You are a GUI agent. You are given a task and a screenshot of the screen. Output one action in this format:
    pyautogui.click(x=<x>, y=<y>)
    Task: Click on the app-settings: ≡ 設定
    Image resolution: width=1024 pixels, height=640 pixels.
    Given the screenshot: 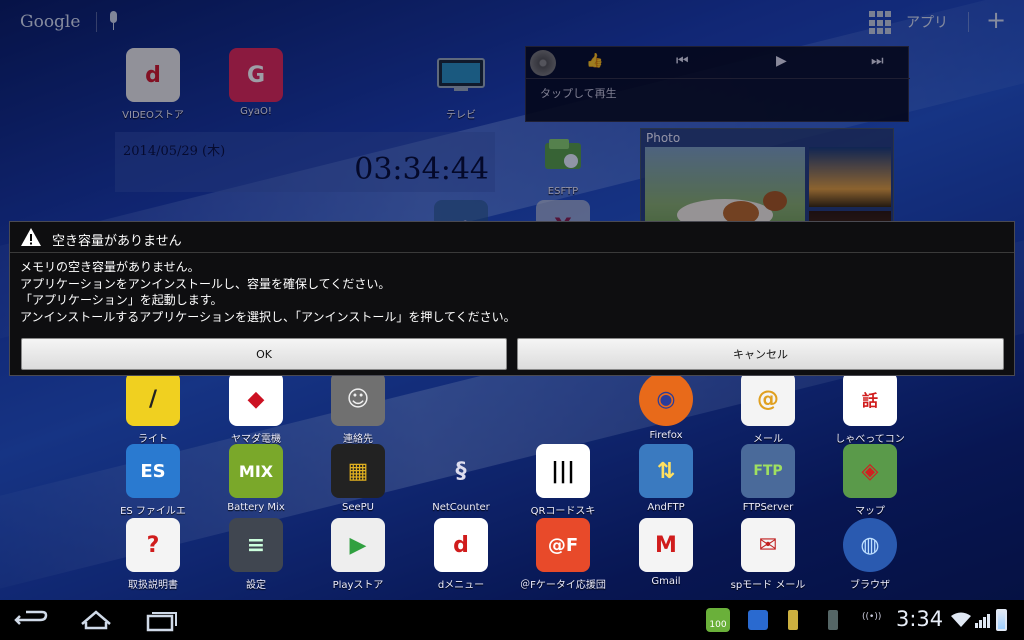 What is the action you would take?
    pyautogui.click(x=256, y=558)
    